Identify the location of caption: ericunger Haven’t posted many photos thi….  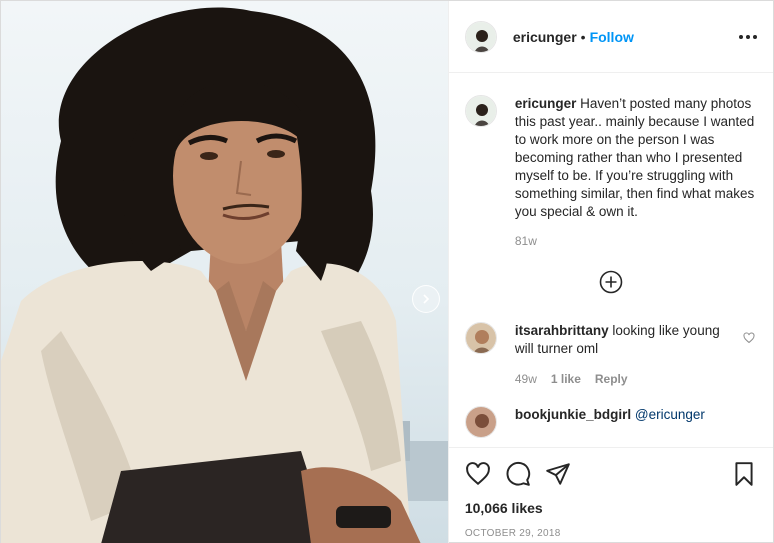
(610, 160).